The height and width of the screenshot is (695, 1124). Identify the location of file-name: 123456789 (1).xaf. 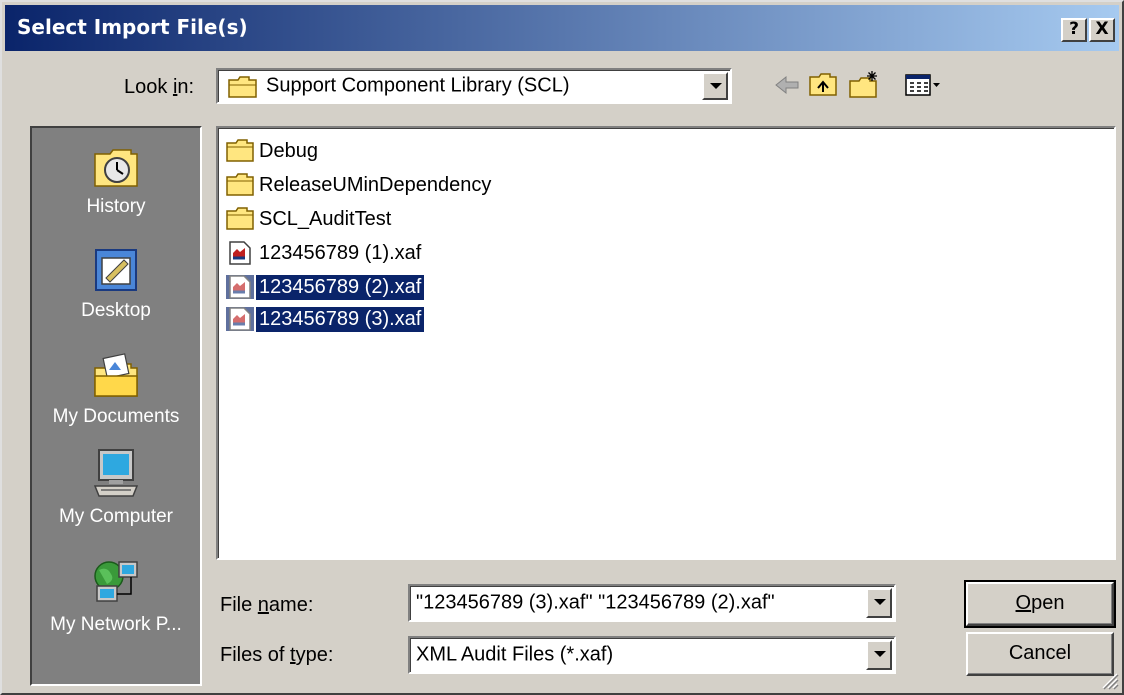
(340, 252).